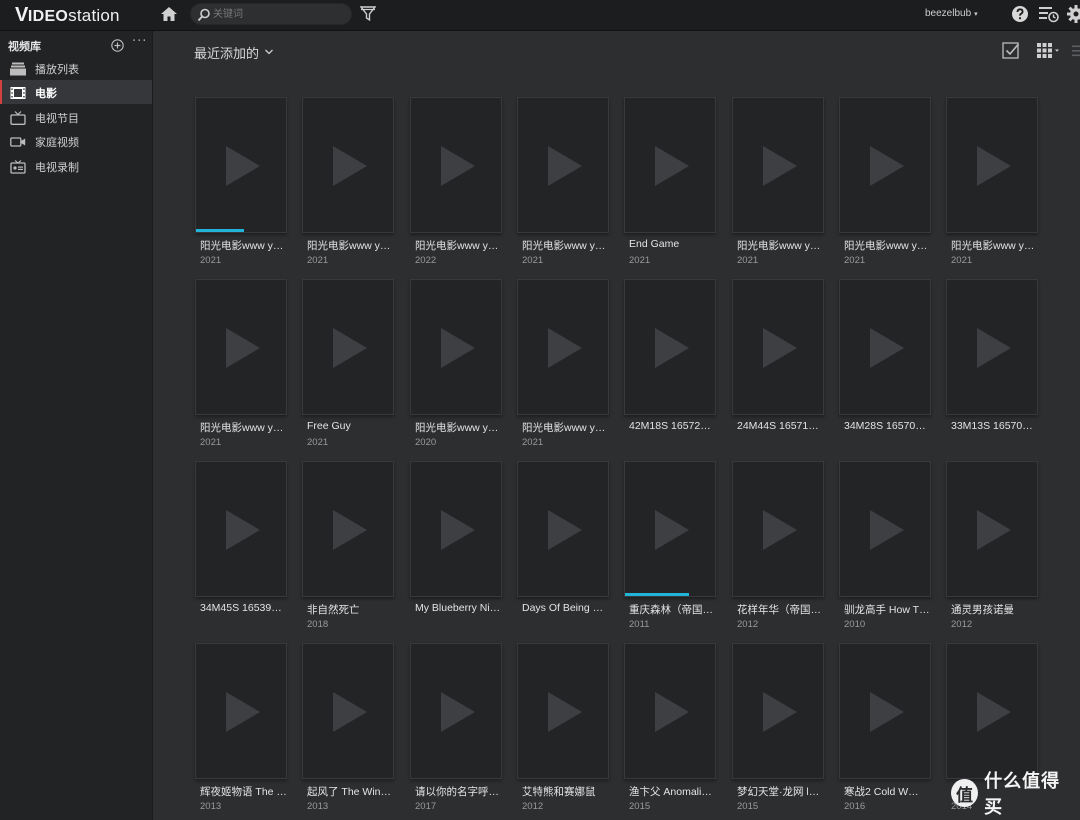 The width and height of the screenshot is (1080, 820). I want to click on filter-icon, so click(368, 14).